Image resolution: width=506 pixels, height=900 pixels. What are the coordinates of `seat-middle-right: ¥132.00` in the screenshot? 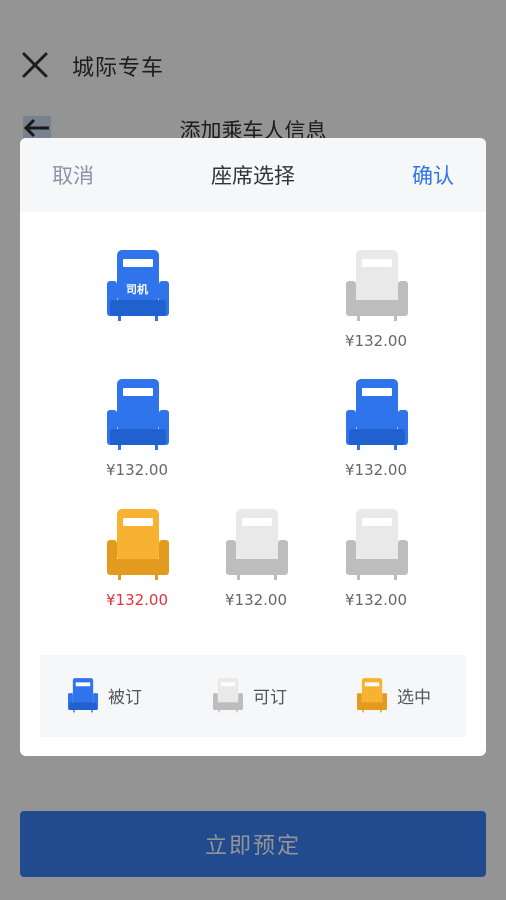 It's located at (376, 432).